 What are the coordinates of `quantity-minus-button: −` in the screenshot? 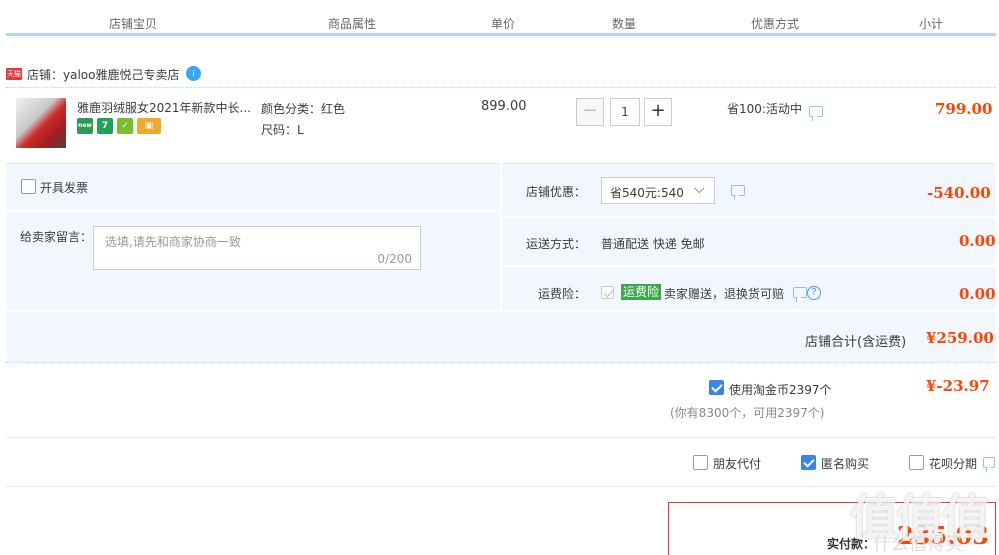 It's located at (590, 112).